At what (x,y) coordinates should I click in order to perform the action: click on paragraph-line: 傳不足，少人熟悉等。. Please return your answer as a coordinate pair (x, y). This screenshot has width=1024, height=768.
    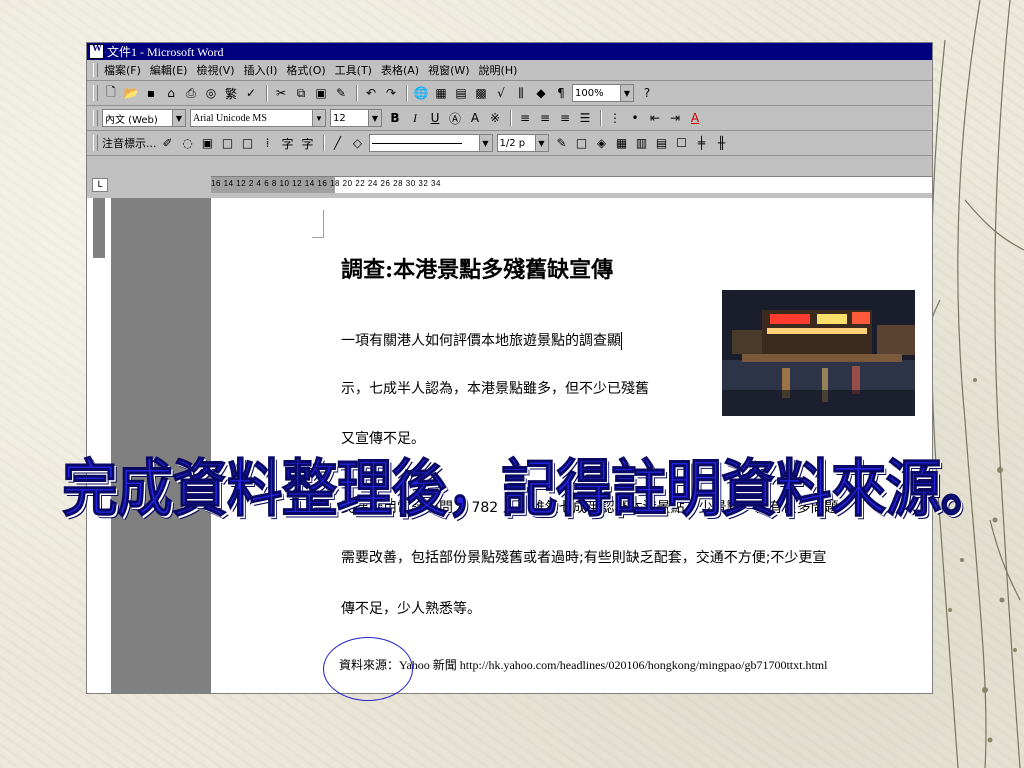
    Looking at the image, I should click on (411, 609).